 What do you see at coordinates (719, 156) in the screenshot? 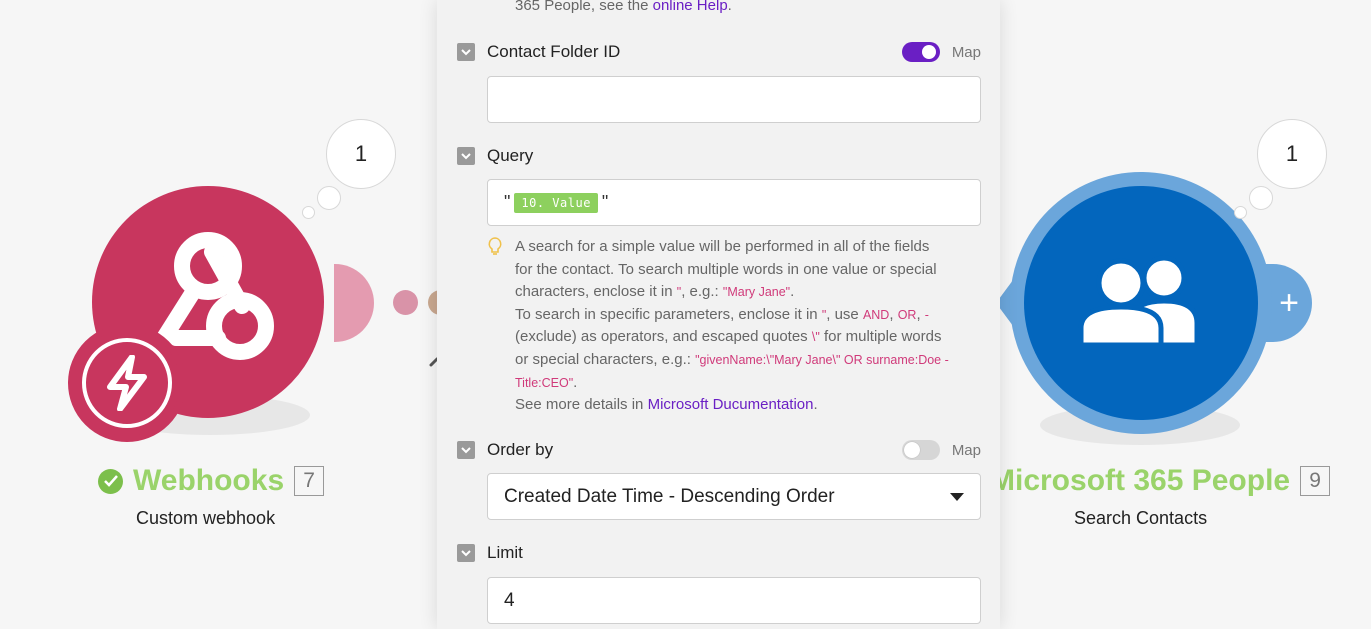
I see `query-row: Query` at bounding box center [719, 156].